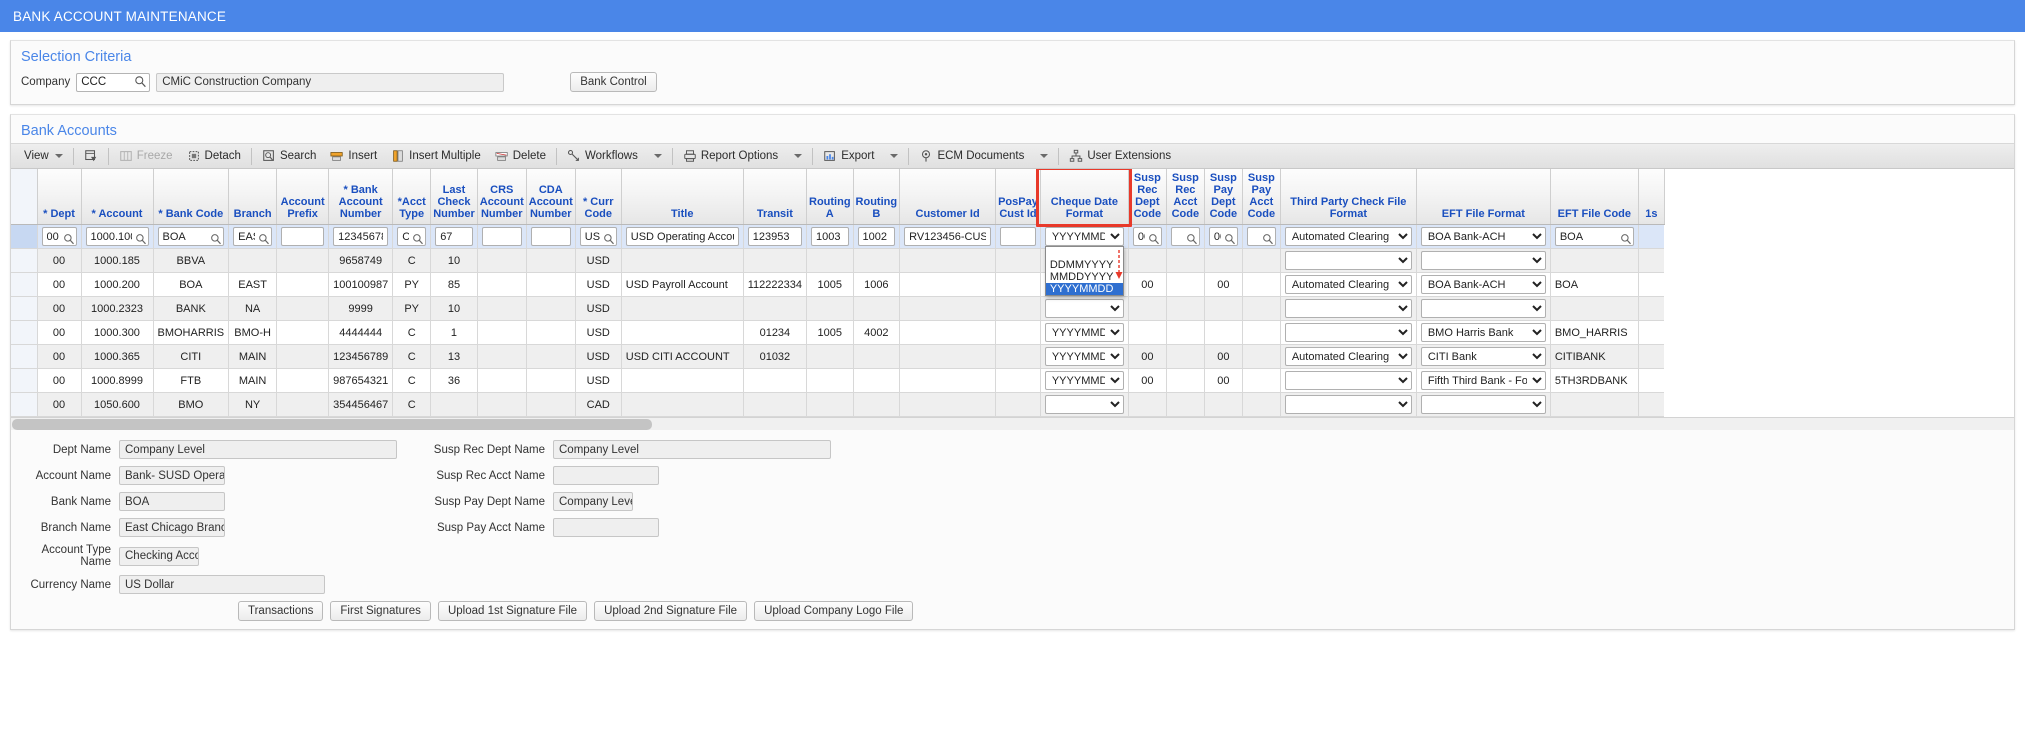 The height and width of the screenshot is (741, 2025). I want to click on input-dept, so click(59, 236).